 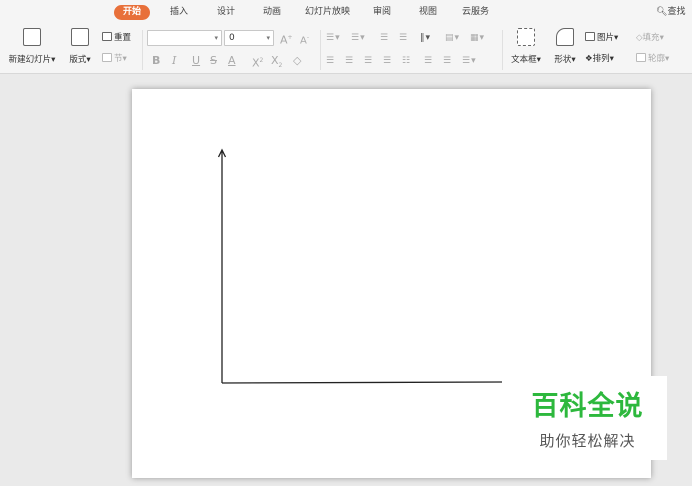 I want to click on align-center-icon: ☰, so click(x=349, y=61).